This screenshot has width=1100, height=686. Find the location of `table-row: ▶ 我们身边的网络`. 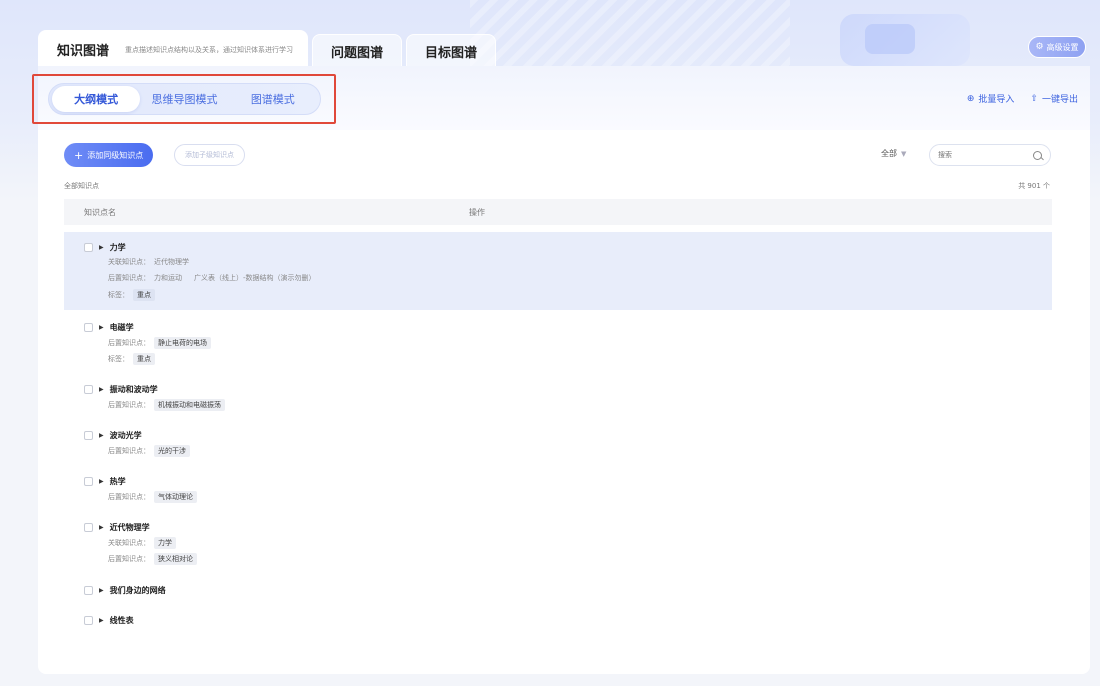

table-row: ▶ 我们身边的网络 is located at coordinates (558, 591).